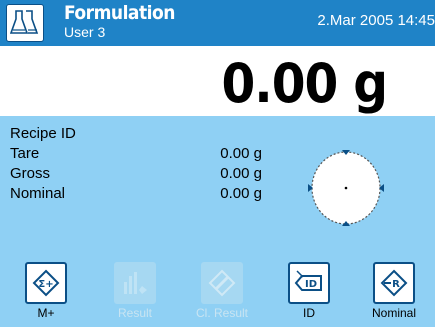 The image size is (435, 327). Describe the element at coordinates (84, 32) in the screenshot. I see `user-name: User 3` at that location.